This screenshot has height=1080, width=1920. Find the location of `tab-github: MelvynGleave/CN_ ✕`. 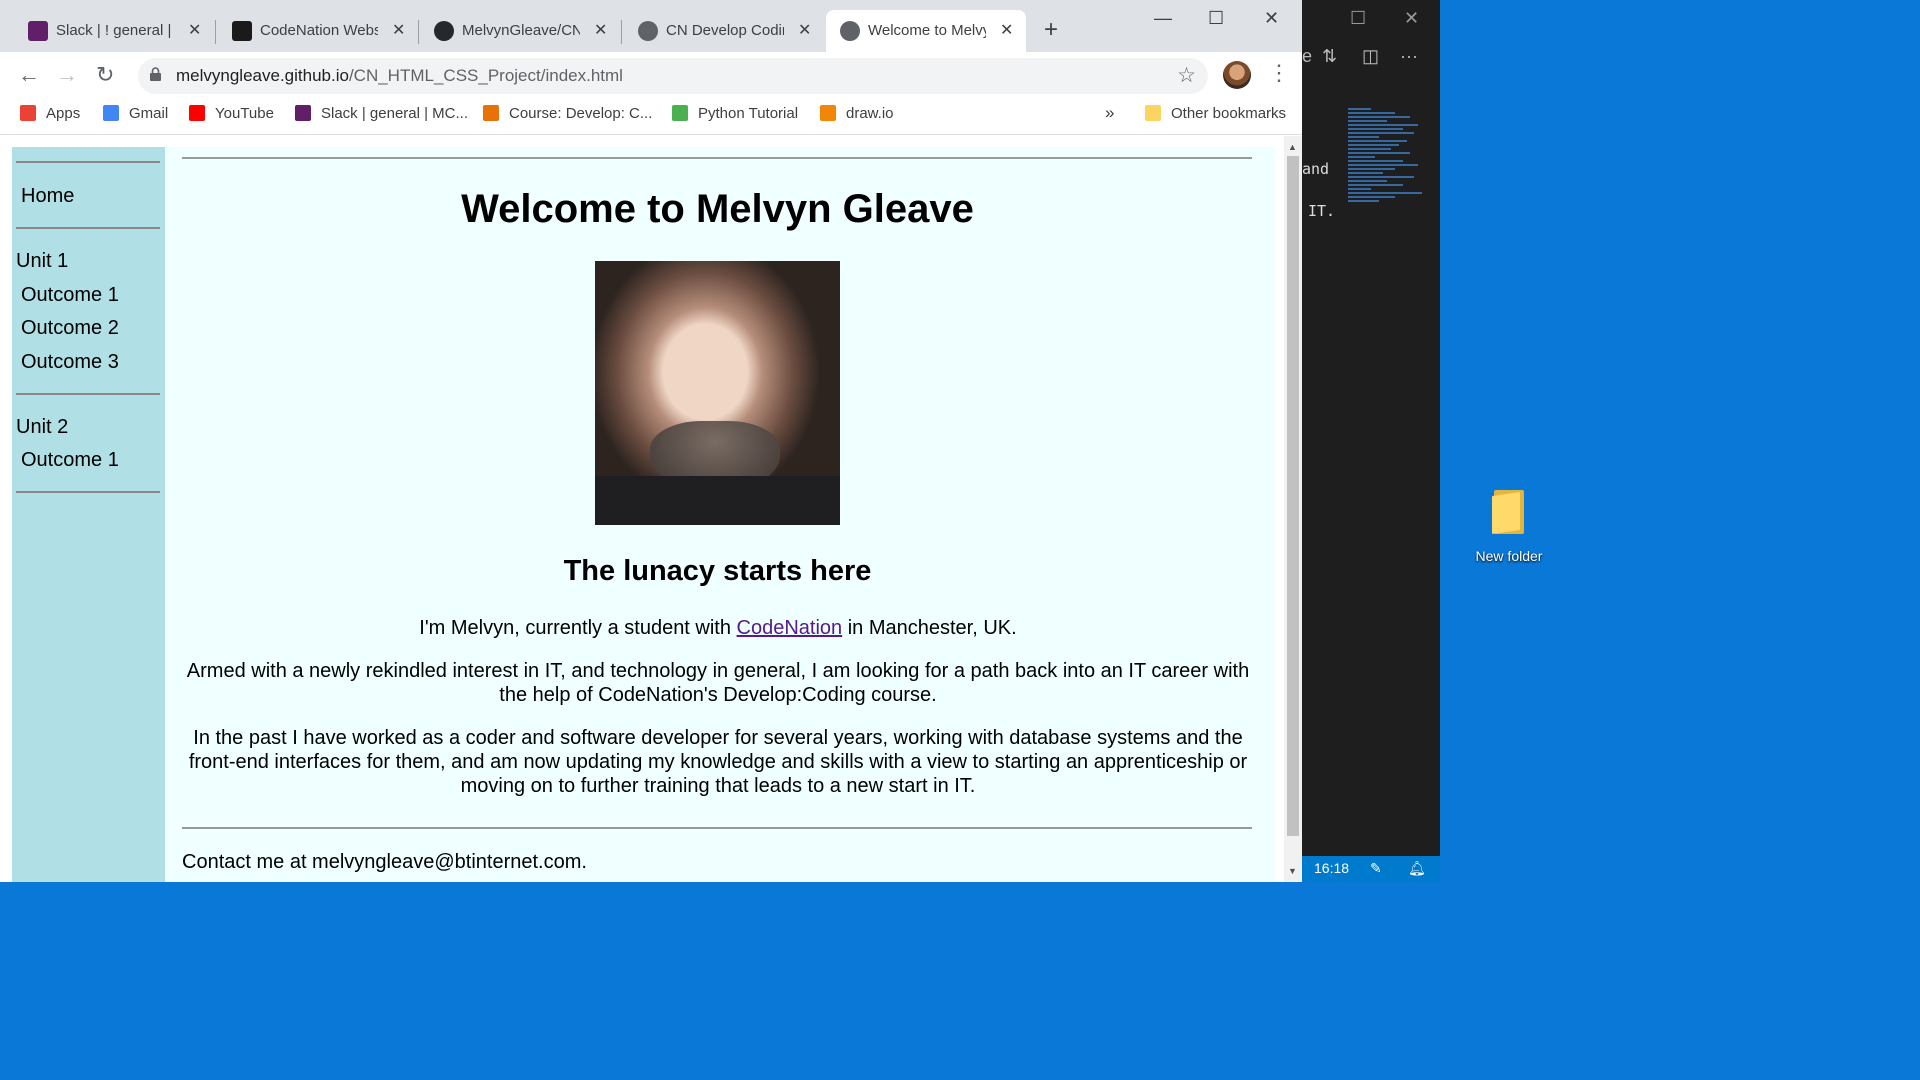

tab-github: MelvynGleave/CN_ ✕ is located at coordinates (520, 31).